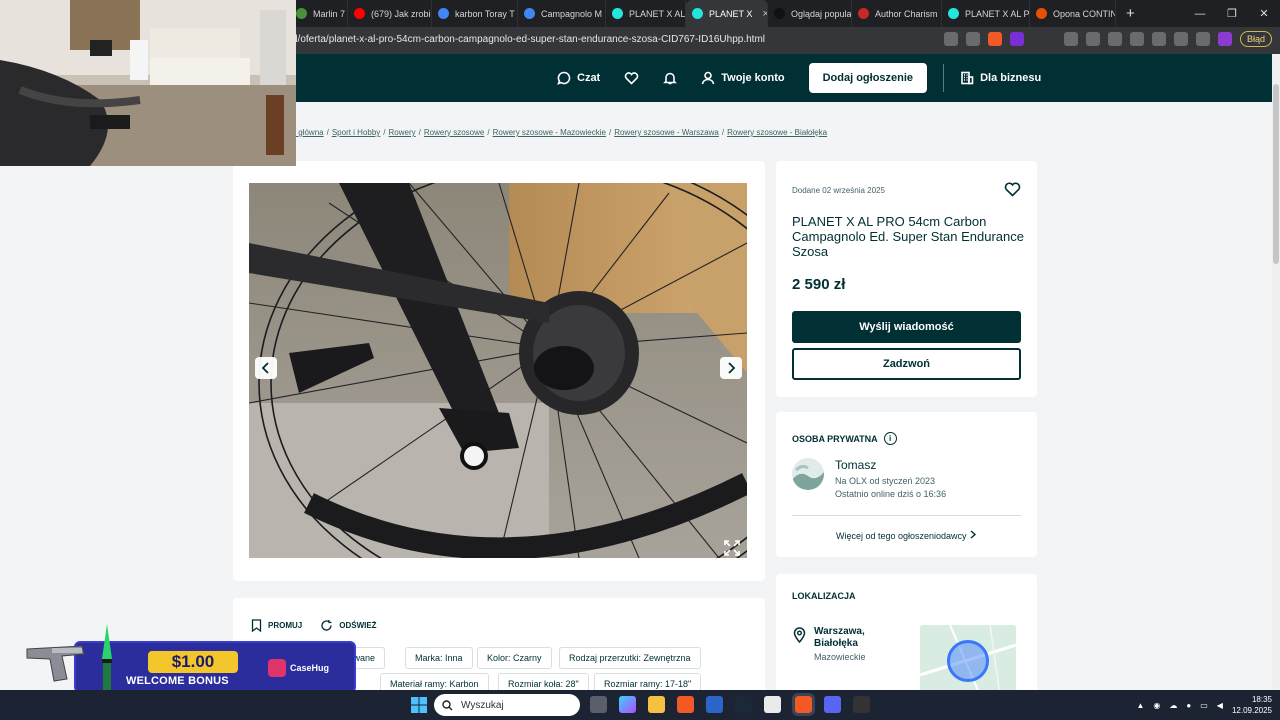 Image resolution: width=1280 pixels, height=720 pixels. Describe the element at coordinates (714, 704) in the screenshot. I see `store-icon` at that location.